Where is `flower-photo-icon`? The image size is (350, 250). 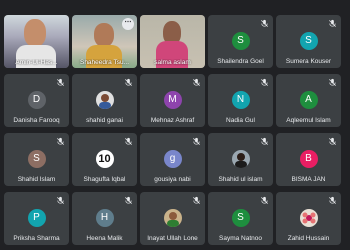
flower-photo-icon is located at coordinates (308, 218).